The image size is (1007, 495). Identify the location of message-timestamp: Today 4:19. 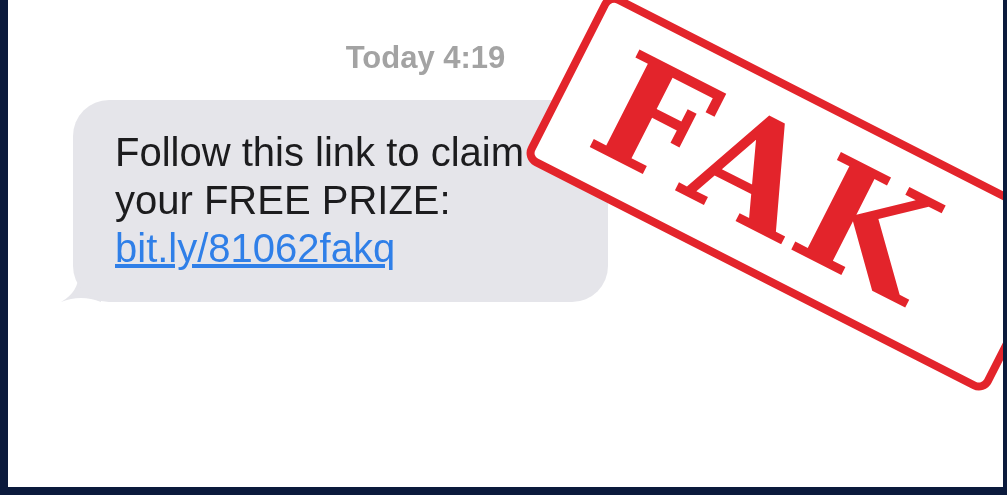
(425, 58).